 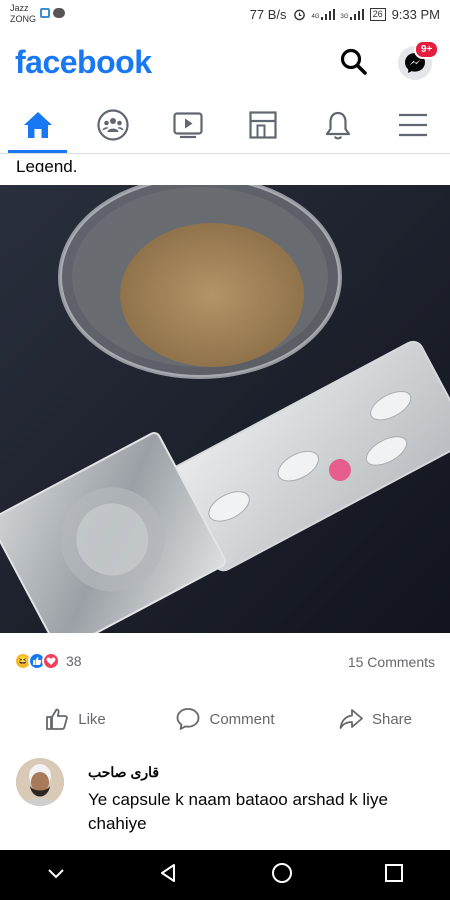 I want to click on tab-watch, so click(x=187, y=124).